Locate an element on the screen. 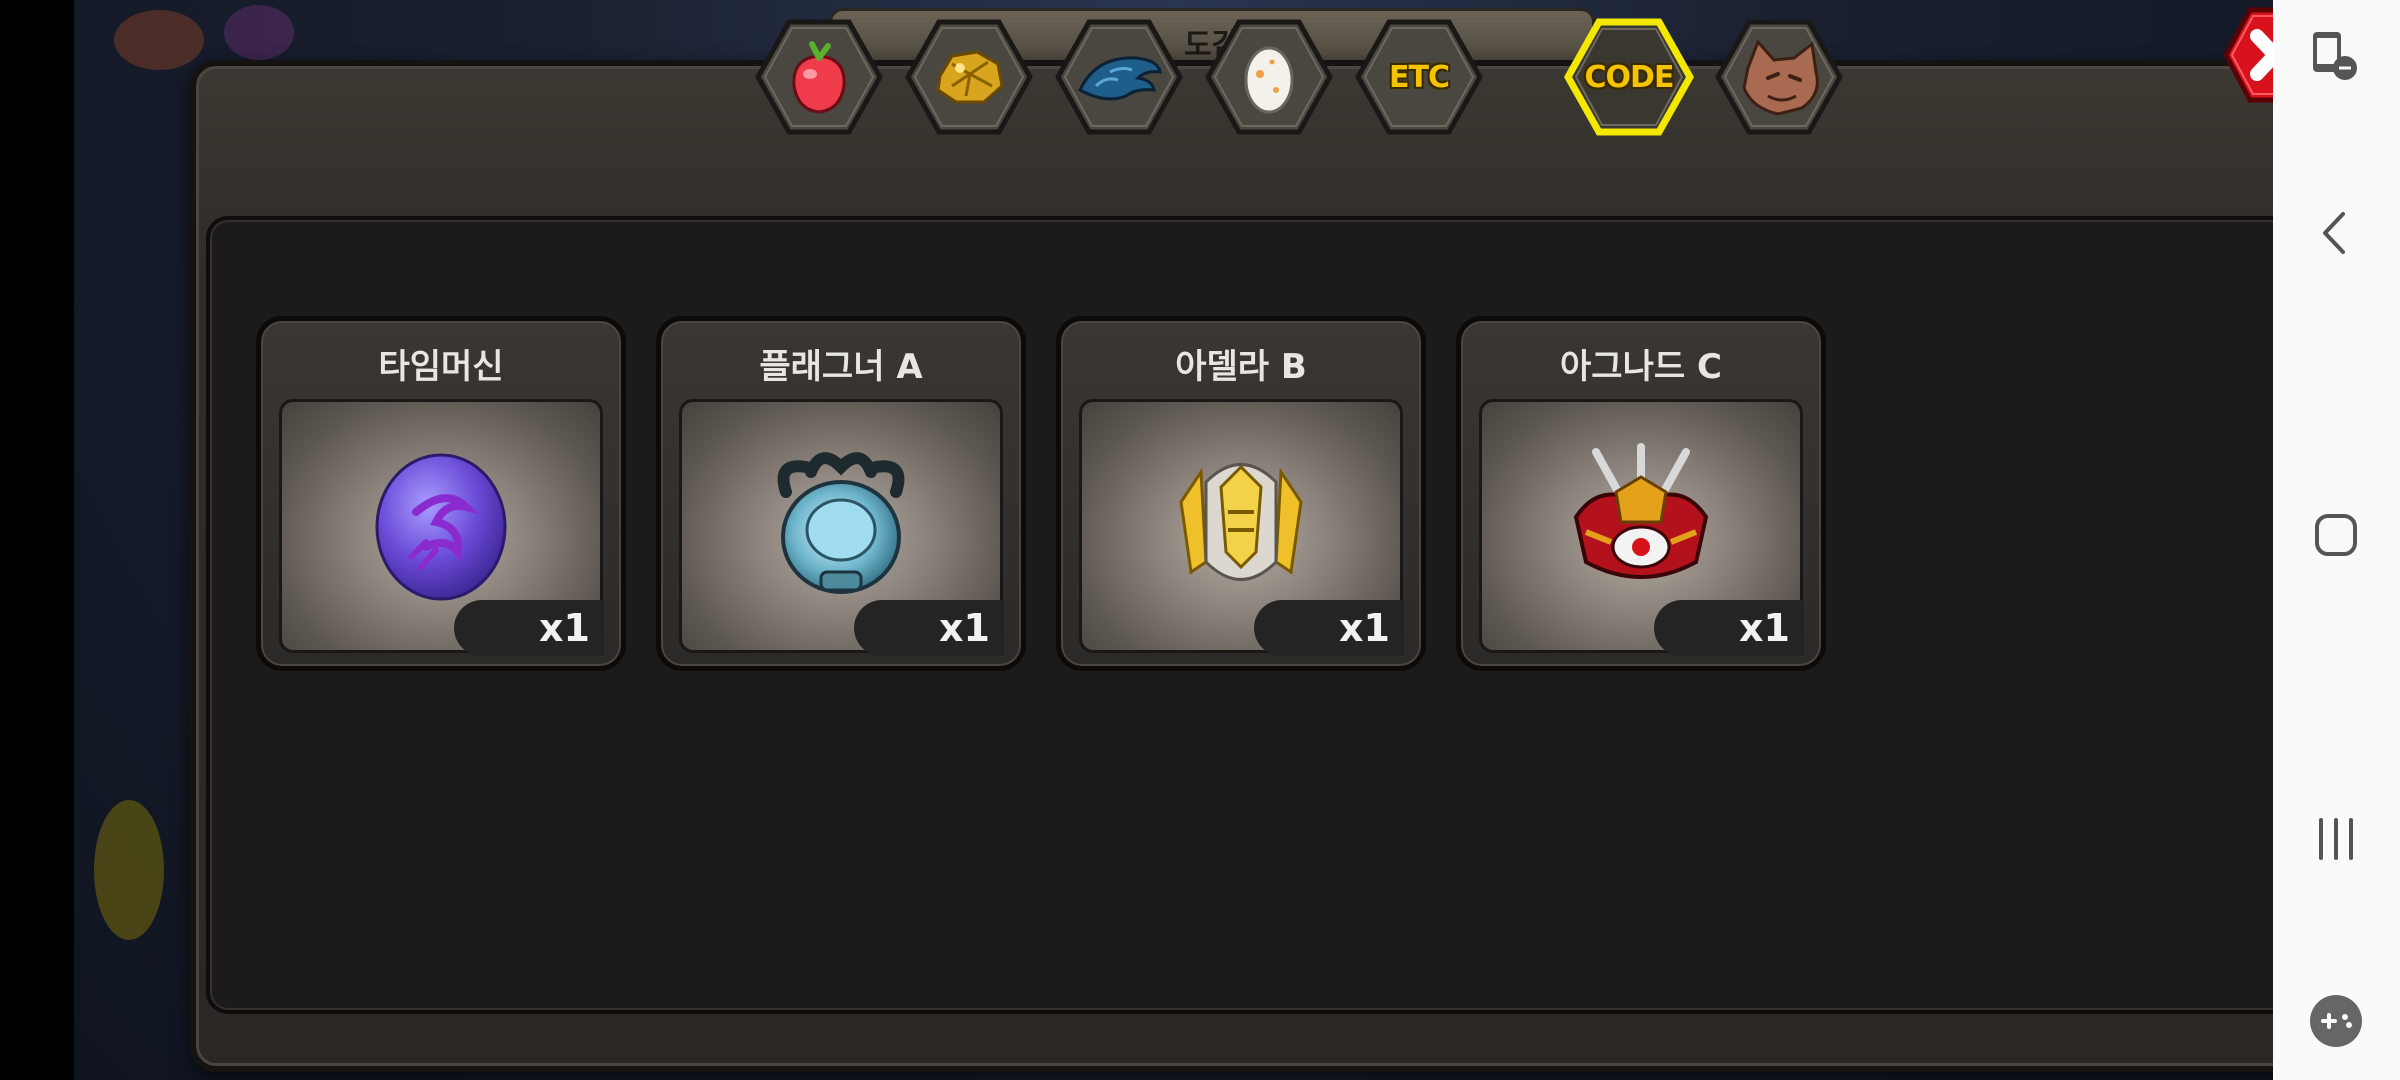  back-button is located at coordinates (2336, 233).